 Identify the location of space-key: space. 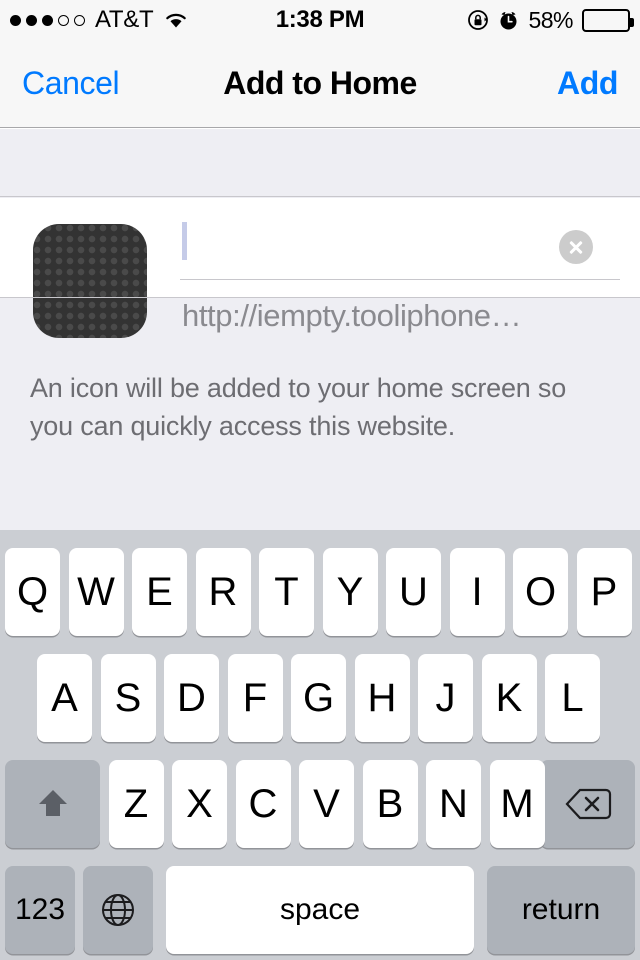
(320, 910).